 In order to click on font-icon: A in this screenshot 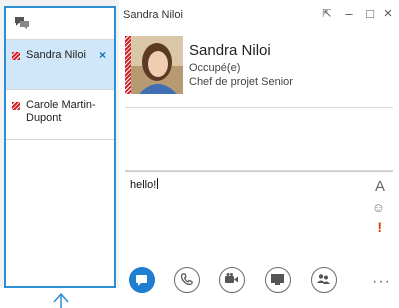, I will do `click(380, 186)`.